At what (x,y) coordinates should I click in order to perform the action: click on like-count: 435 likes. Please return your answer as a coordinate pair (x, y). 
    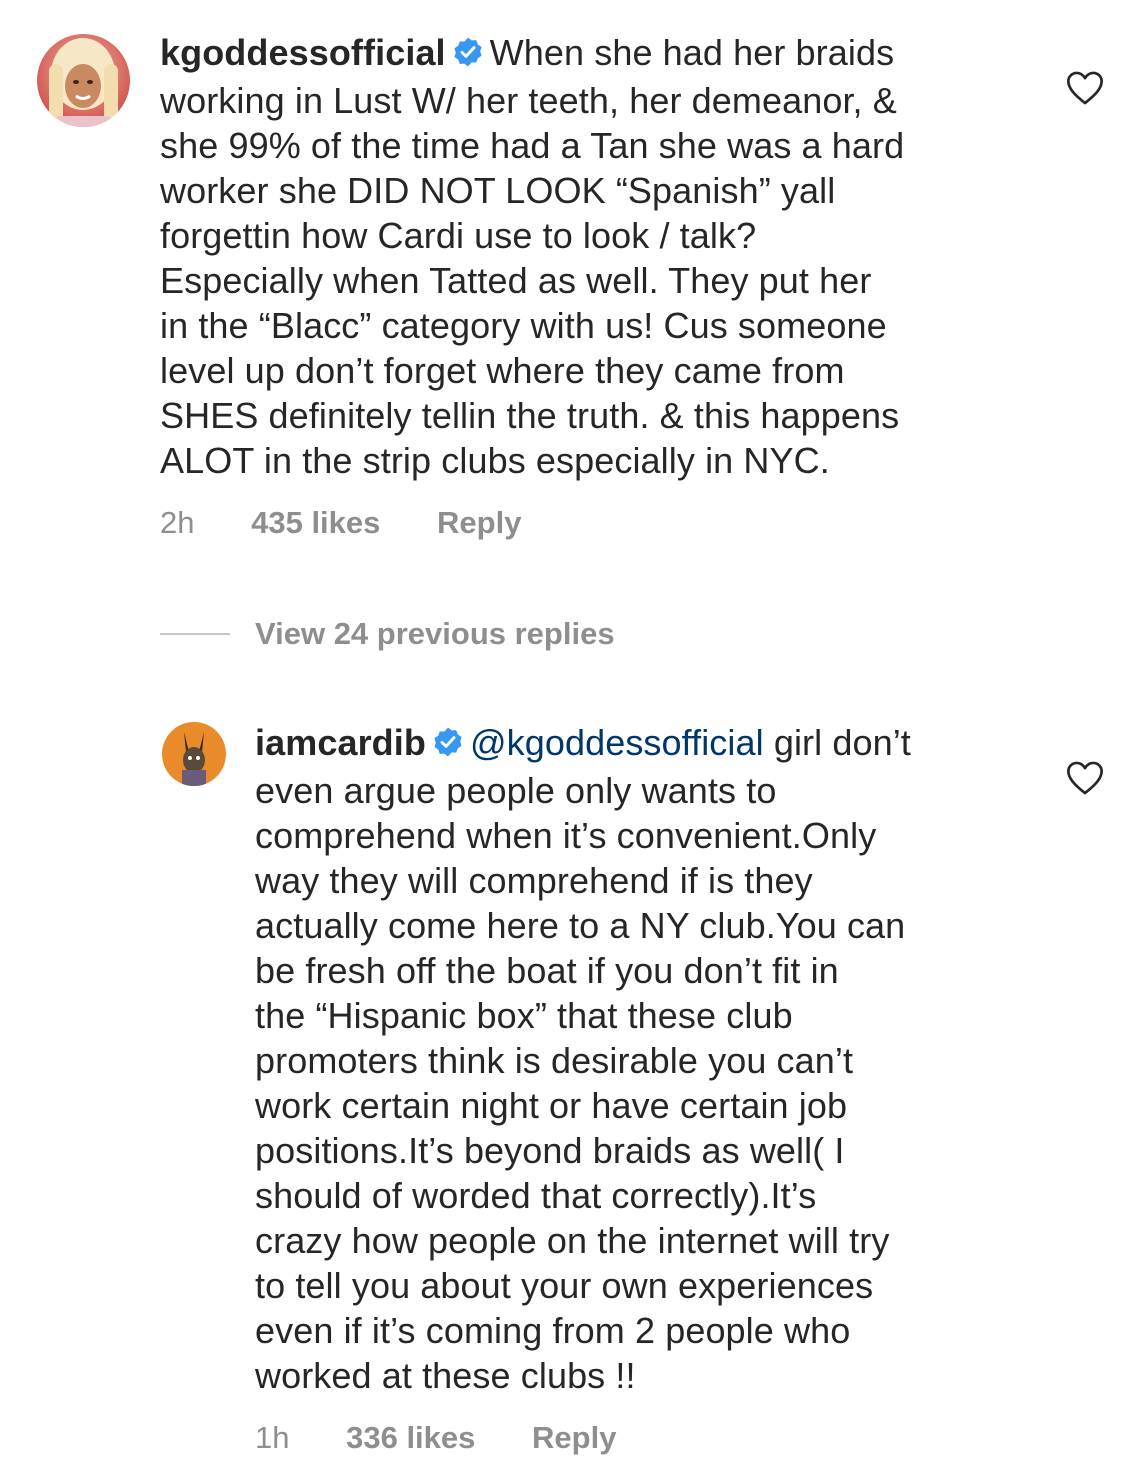
    Looking at the image, I should click on (315, 523).